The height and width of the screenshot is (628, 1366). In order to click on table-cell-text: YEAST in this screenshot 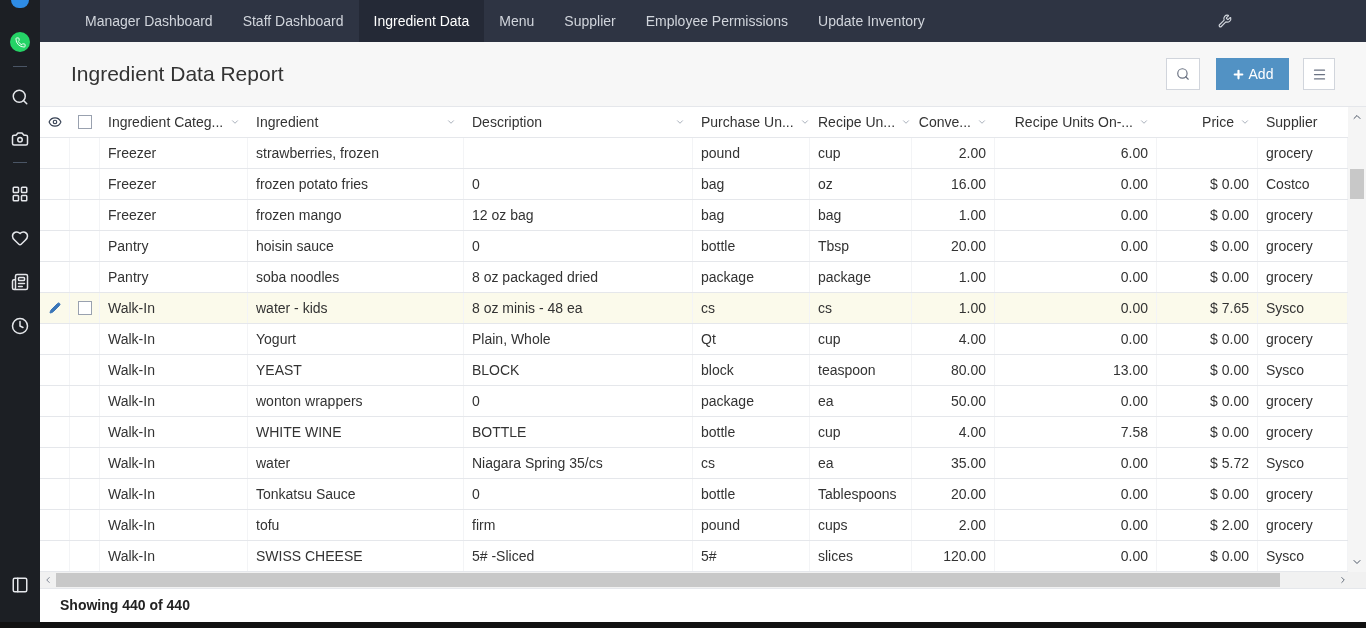, I will do `click(279, 370)`.